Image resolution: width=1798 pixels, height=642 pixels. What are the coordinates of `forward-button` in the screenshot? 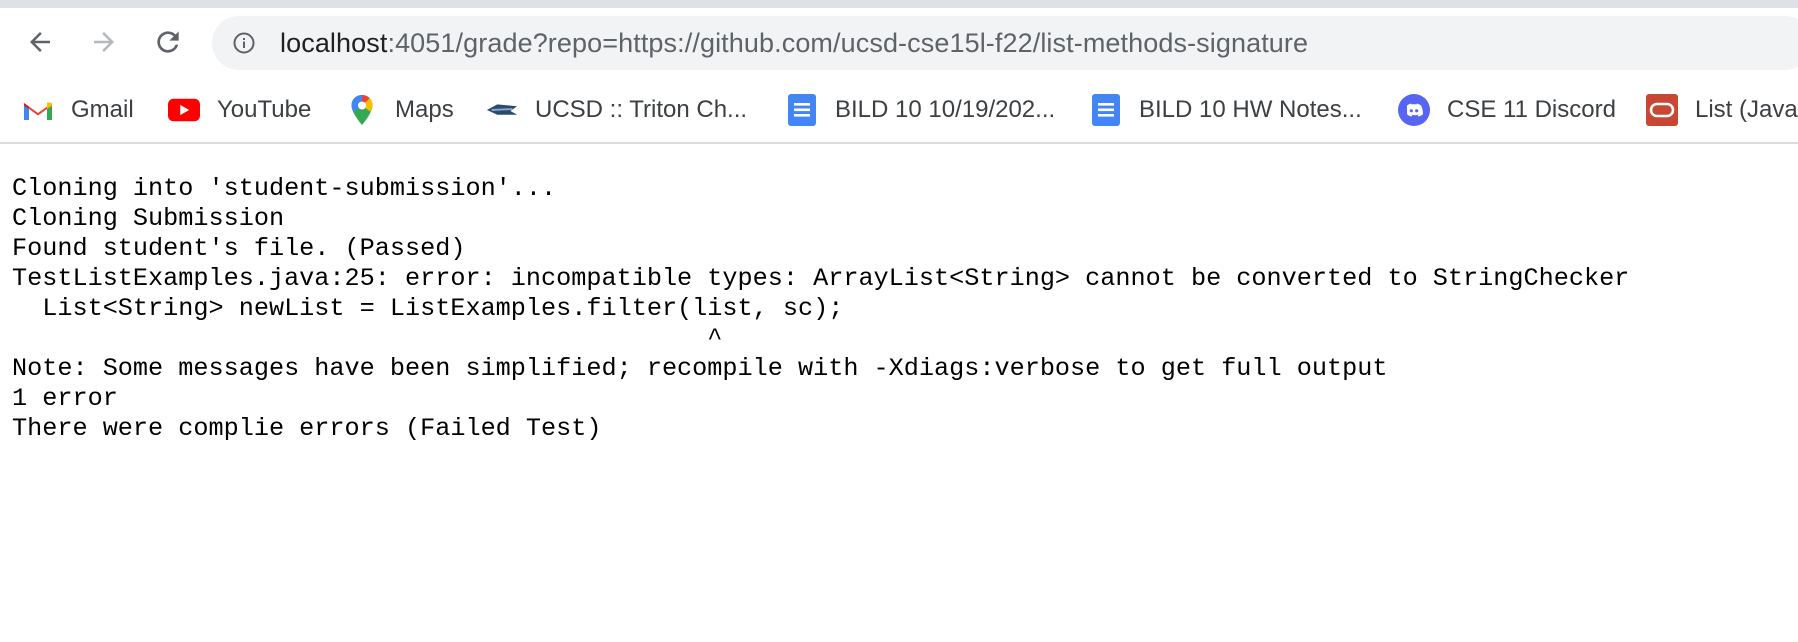 It's located at (104, 42).